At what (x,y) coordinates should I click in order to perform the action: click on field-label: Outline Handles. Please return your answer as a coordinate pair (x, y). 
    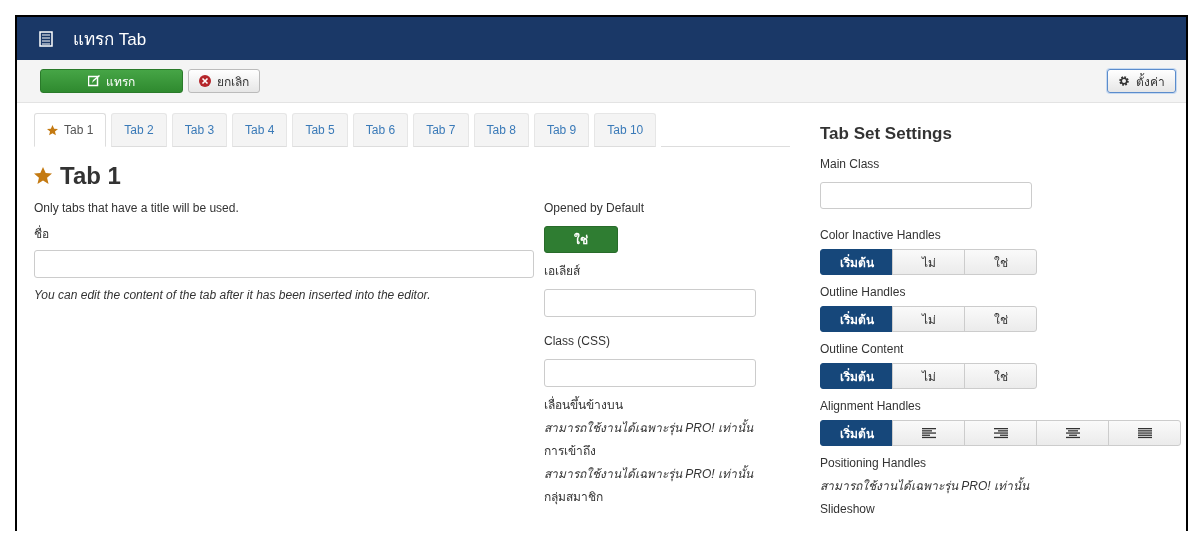
    Looking at the image, I should click on (863, 292).